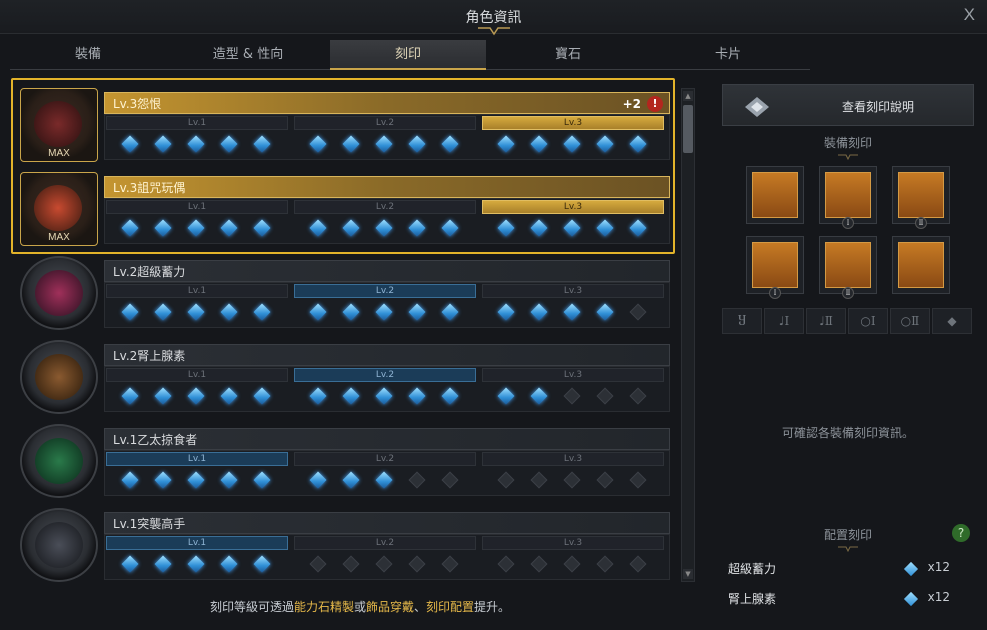 This screenshot has width=987, height=630. I want to click on engraving-row: Lv.2腎上腺素 Lv.1 Lv.2 Lv.3, so click(345, 375).